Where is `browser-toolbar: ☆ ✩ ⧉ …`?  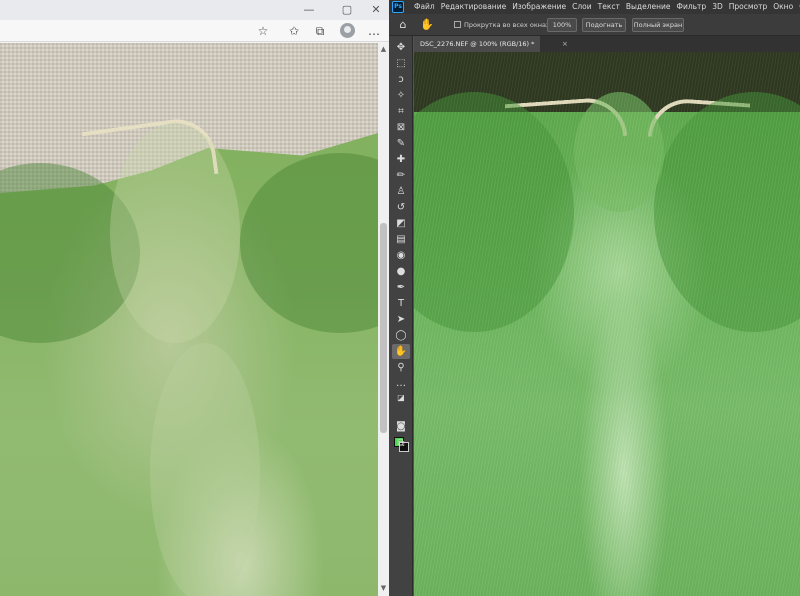
browser-toolbar: ☆ ✩ ⧉ … is located at coordinates (194, 31).